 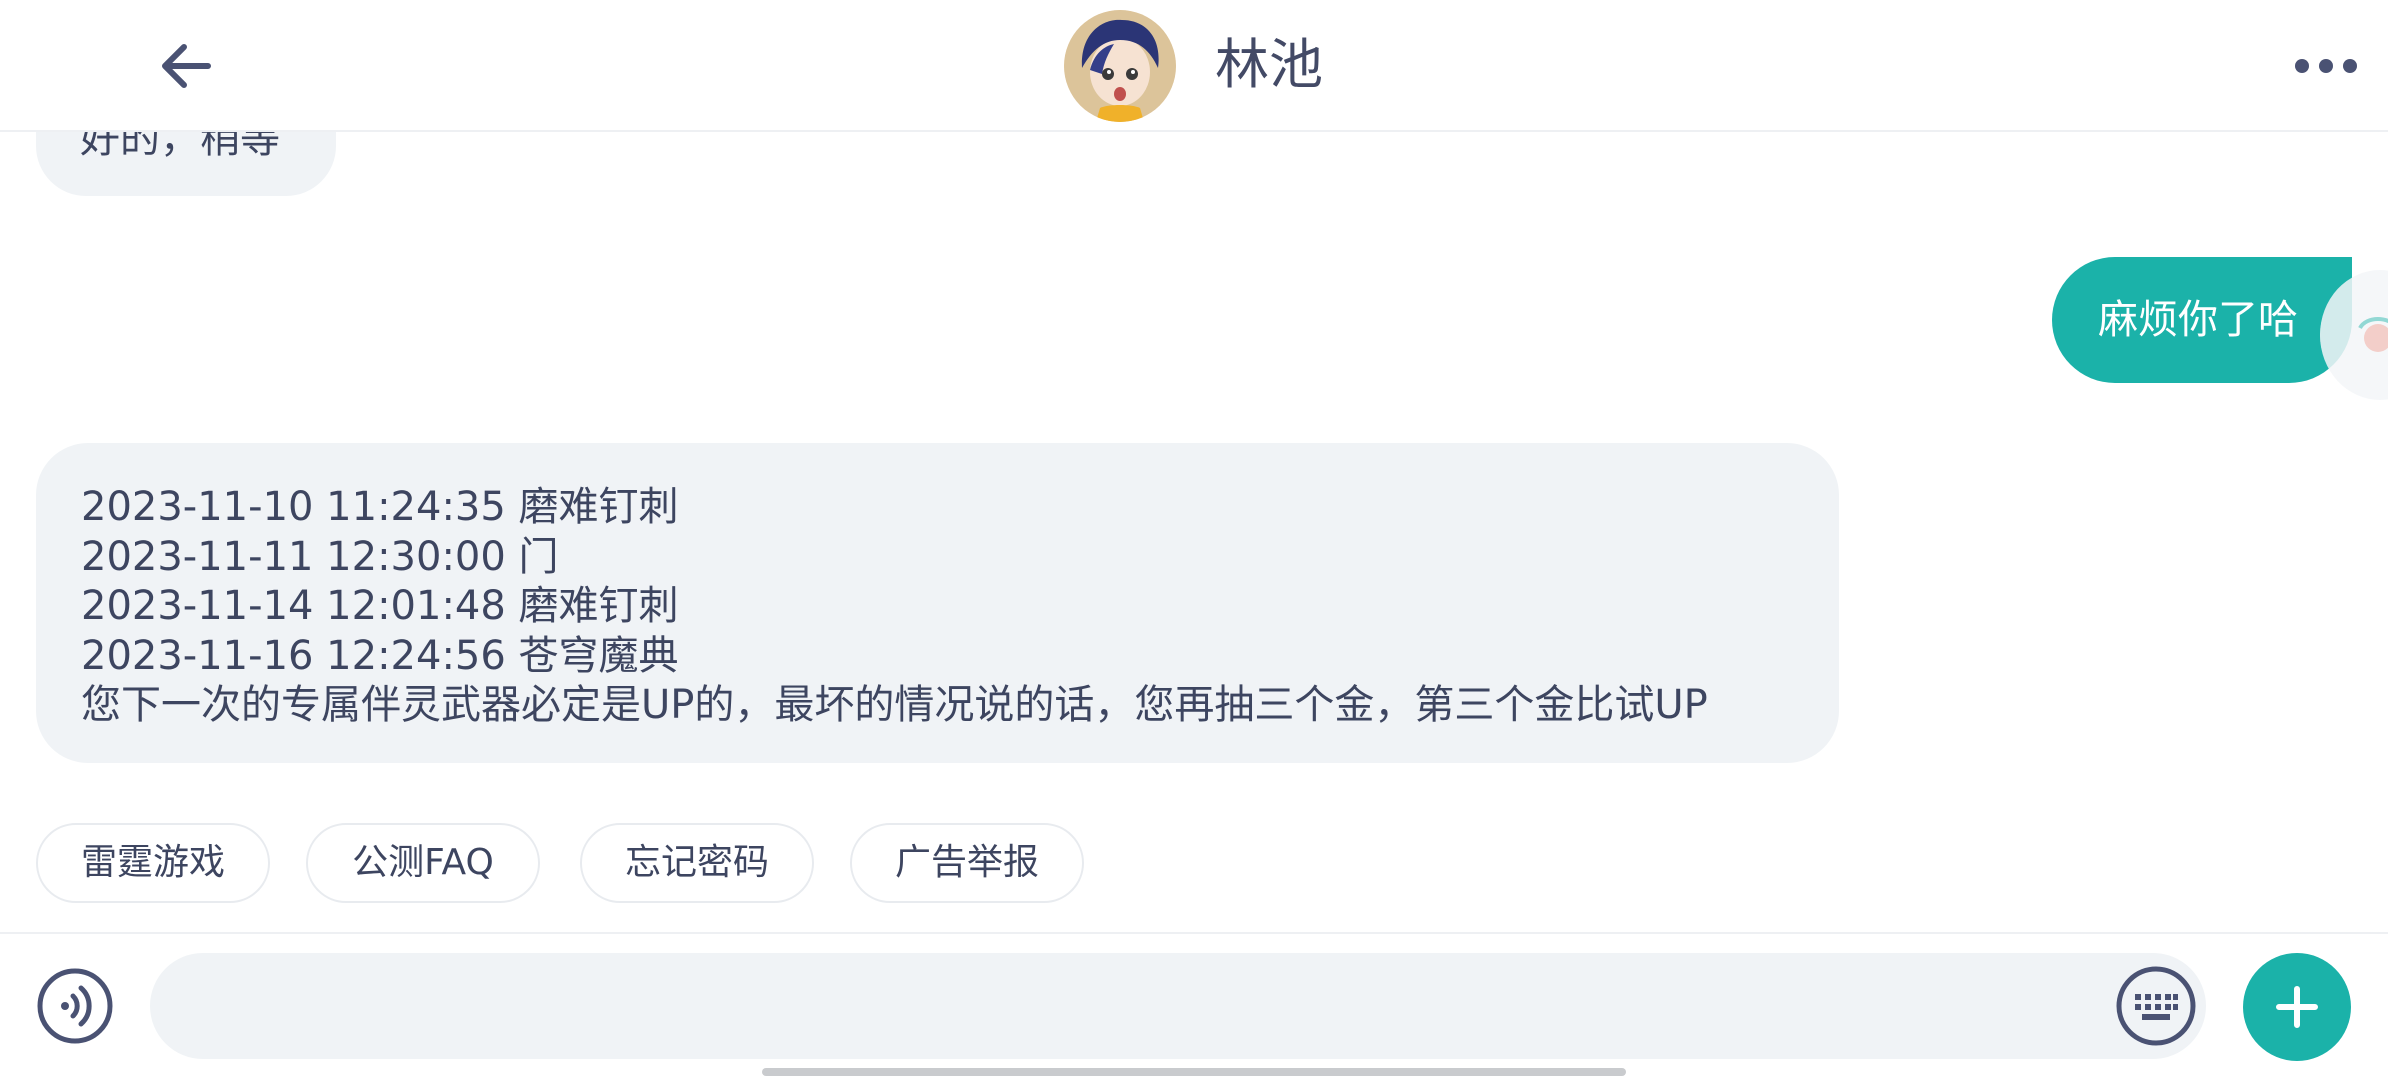 What do you see at coordinates (1194, 1072) in the screenshot?
I see `home-indicator` at bounding box center [1194, 1072].